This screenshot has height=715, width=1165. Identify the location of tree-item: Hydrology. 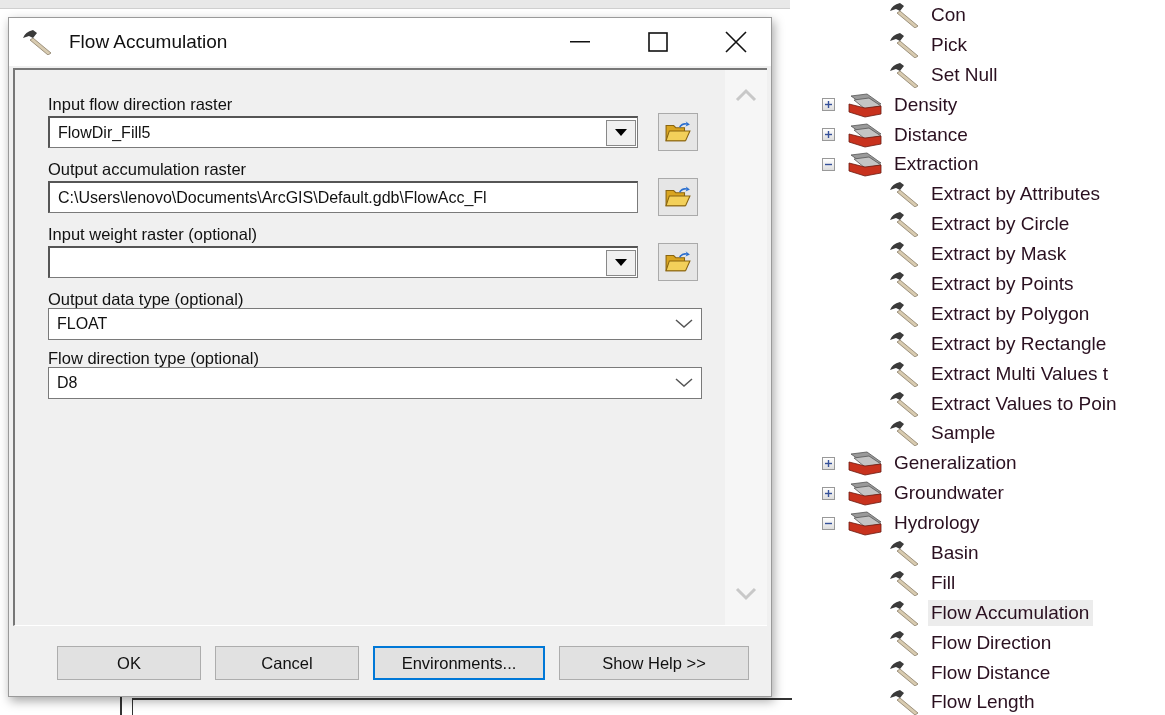
(937, 523).